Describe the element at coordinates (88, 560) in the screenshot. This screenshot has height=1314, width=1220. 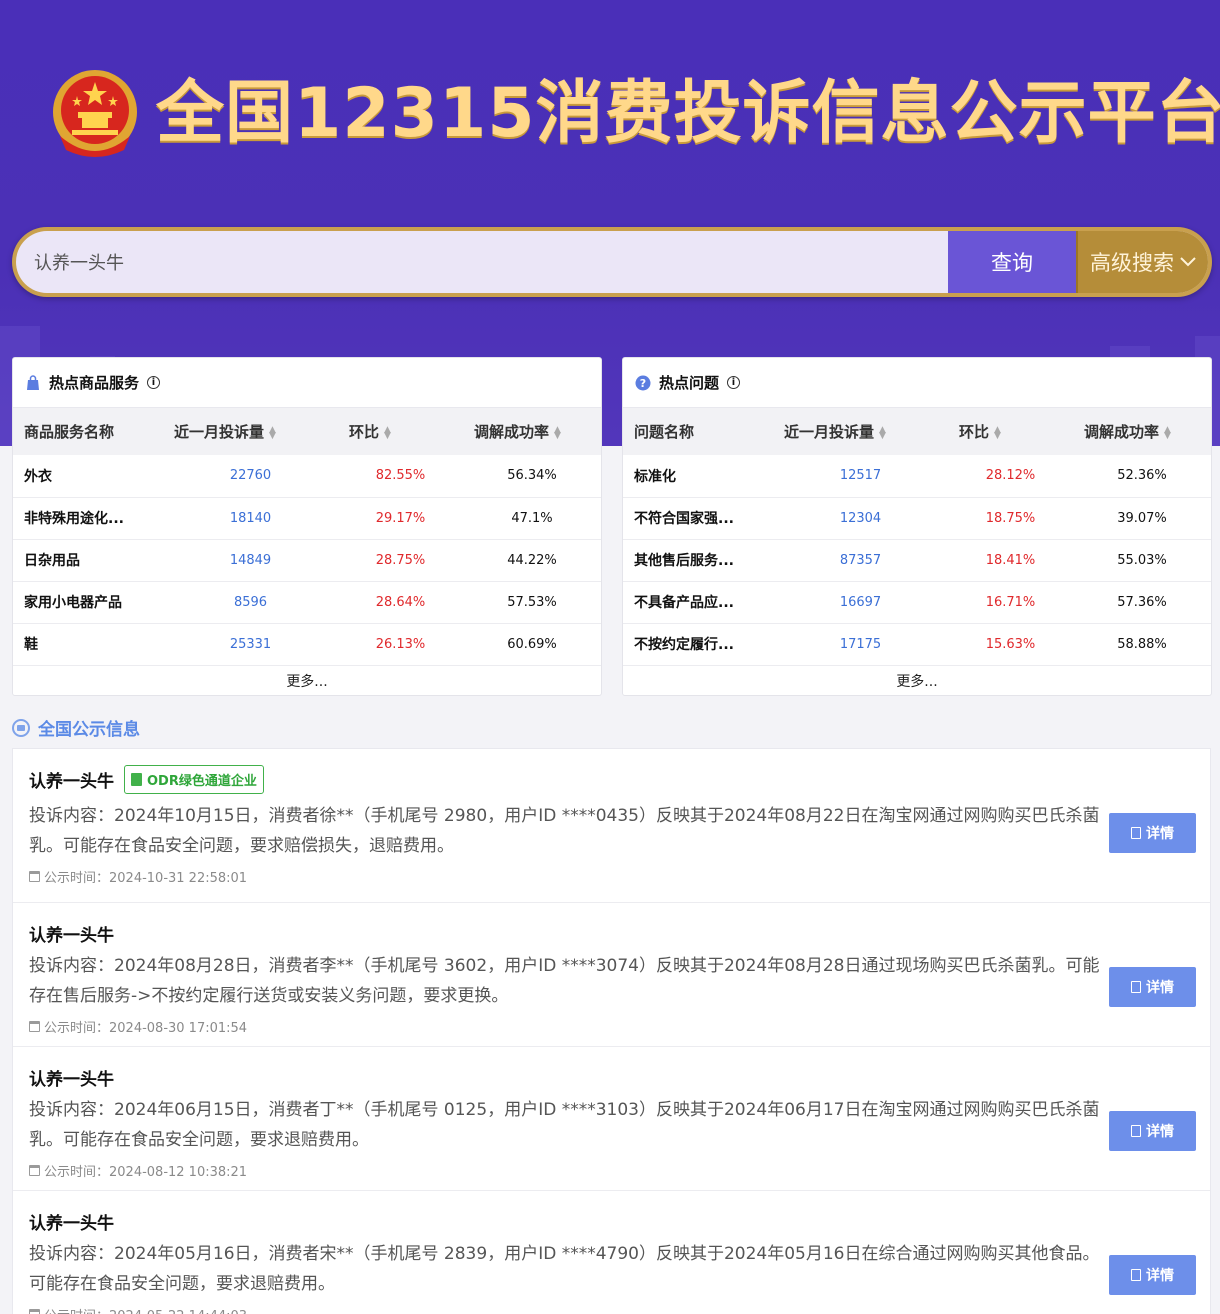
I see `item-name: 日杂用品` at that location.